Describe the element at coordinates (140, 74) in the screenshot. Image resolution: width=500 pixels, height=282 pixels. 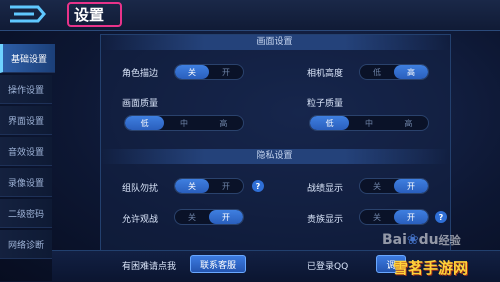
I see `outline-label: 角色描边` at that location.